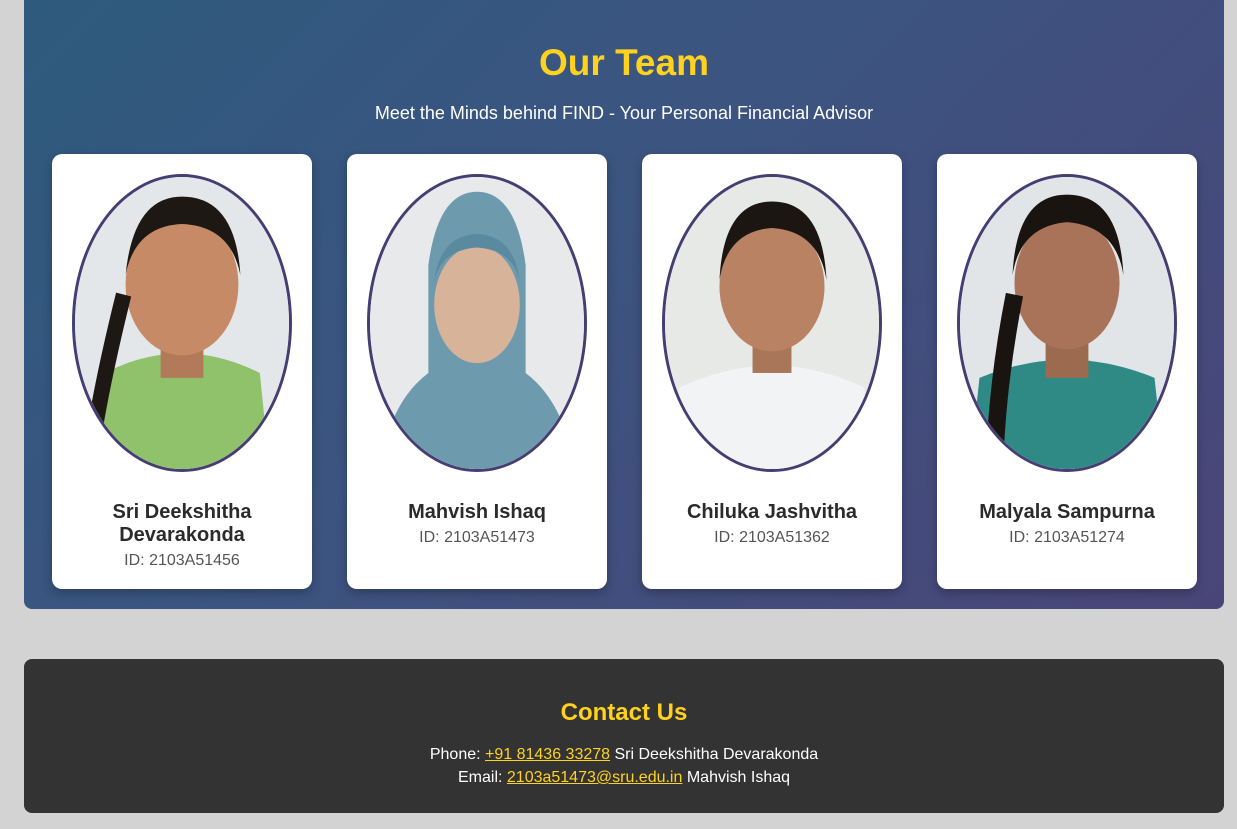  Describe the element at coordinates (182, 560) in the screenshot. I see `member-id: ID: 2103A51456` at that location.